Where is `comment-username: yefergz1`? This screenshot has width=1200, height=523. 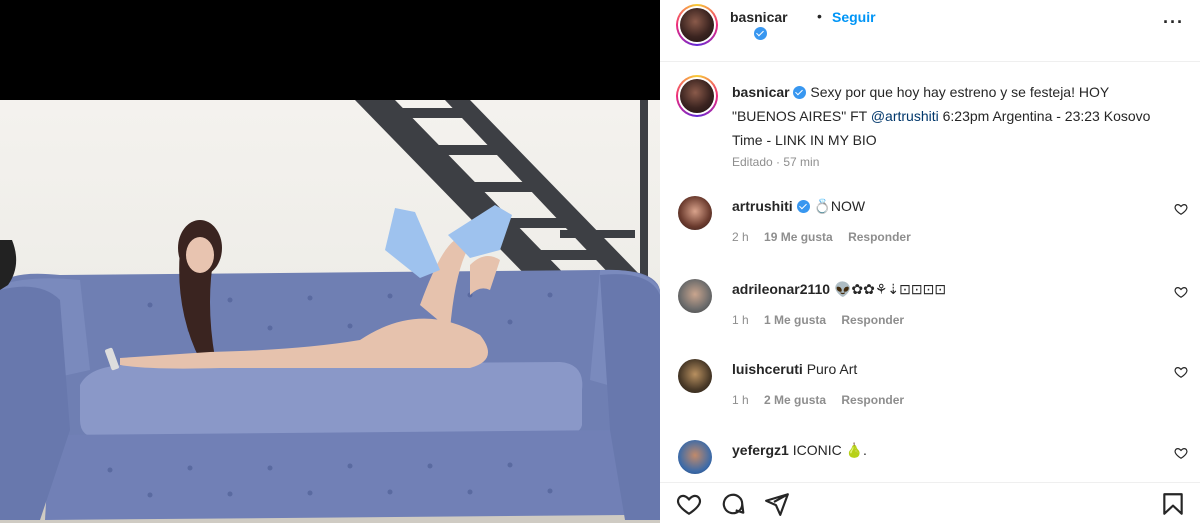 comment-username: yefergz1 is located at coordinates (760, 450).